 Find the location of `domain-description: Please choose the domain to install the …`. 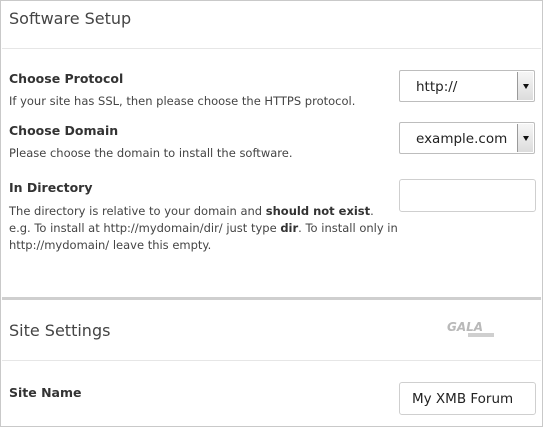

domain-description: Please choose the domain to install the … is located at coordinates (151, 153).